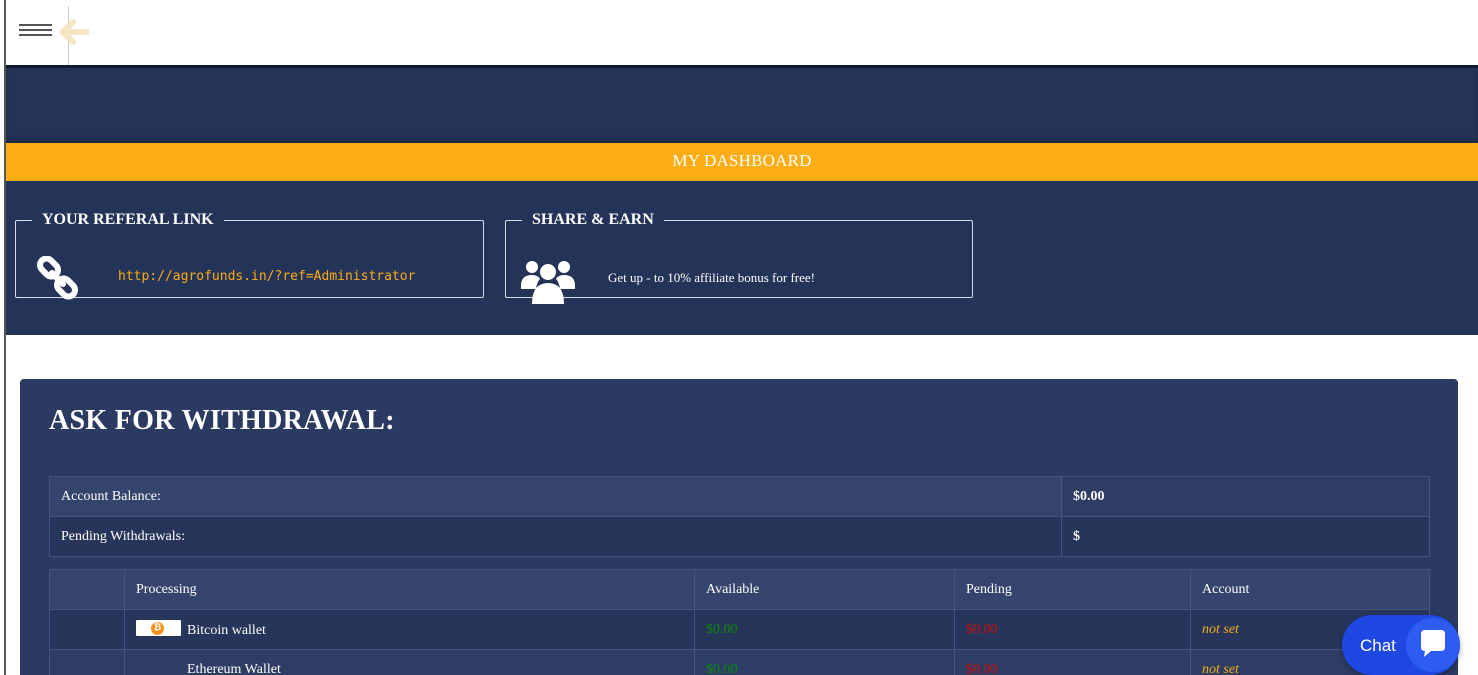  Describe the element at coordinates (1245, 536) in the screenshot. I see `pending-value: $` at that location.